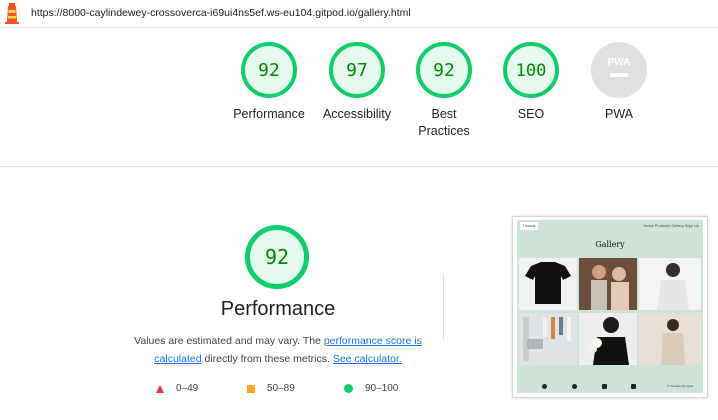  I want to click on desc-text-2: directly from these metrics., so click(267, 359).